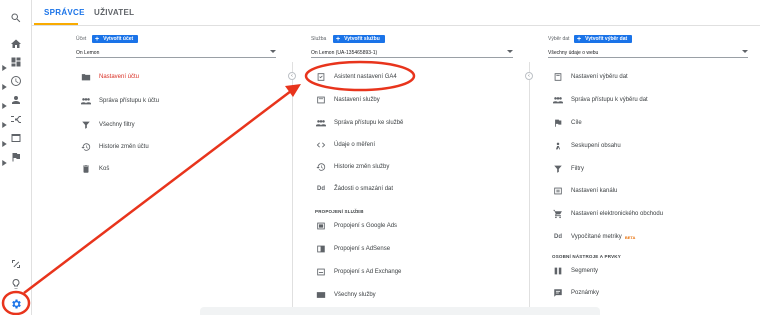  What do you see at coordinates (359, 123) in the screenshot?
I see `property-access-link: Správa přístupu ke službě` at bounding box center [359, 123].